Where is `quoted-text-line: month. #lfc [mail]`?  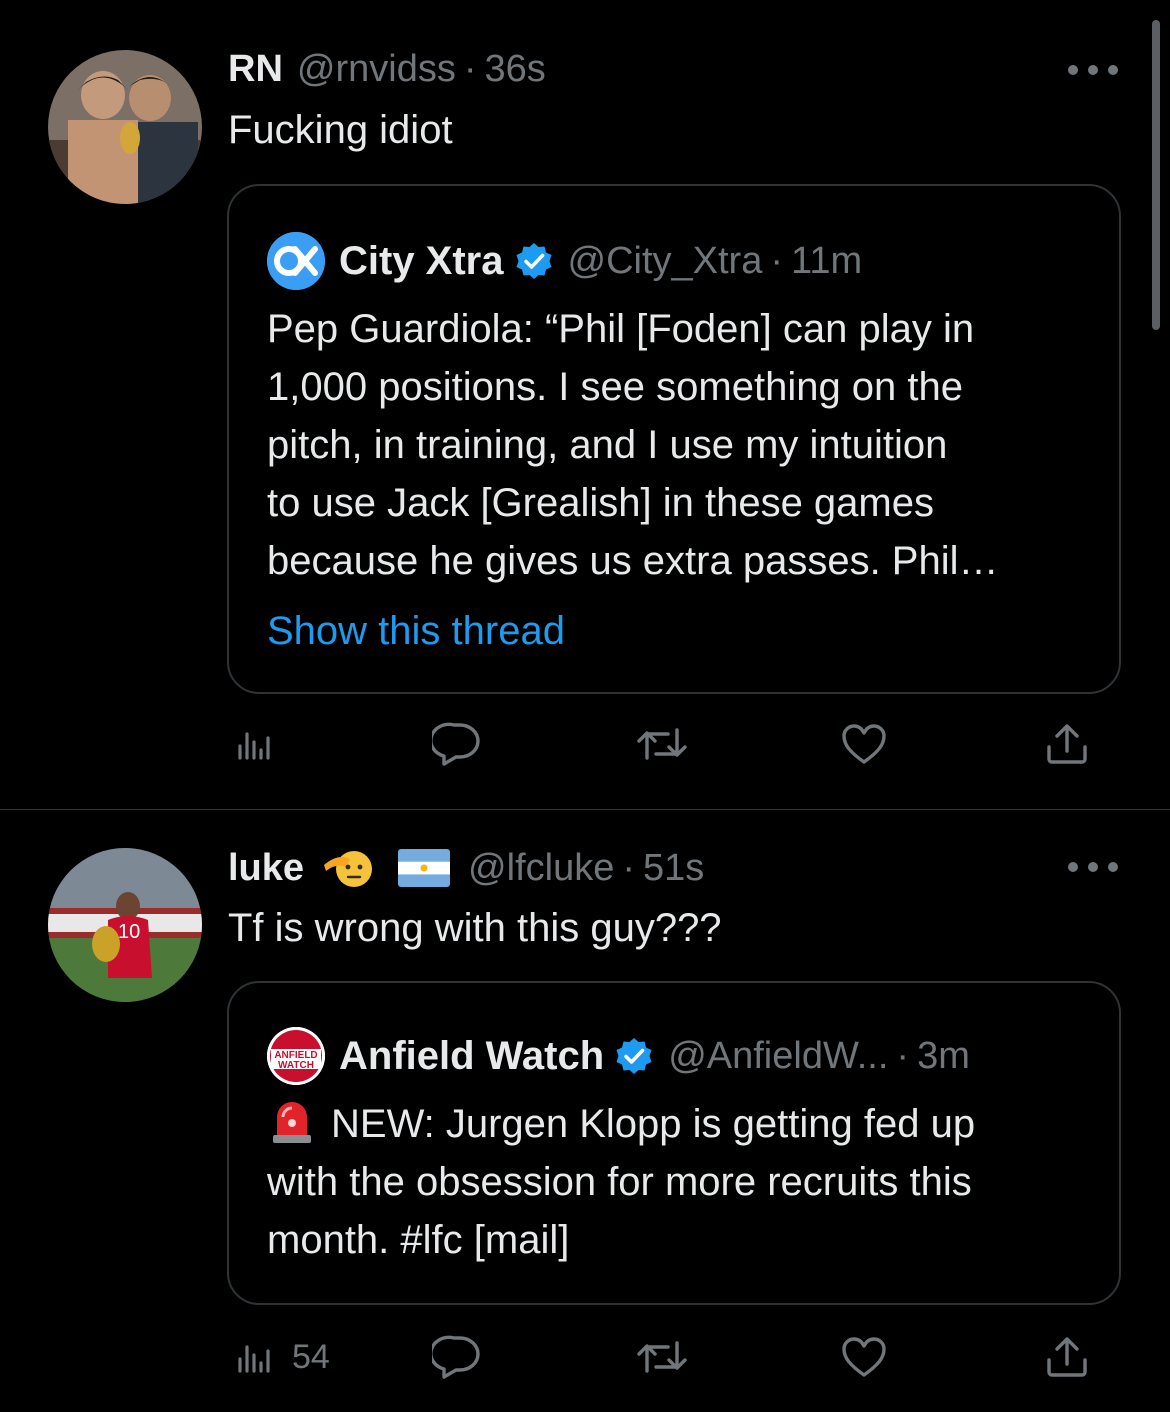
quoted-text-line: month. #lfc [mail] is located at coordinates (418, 1240).